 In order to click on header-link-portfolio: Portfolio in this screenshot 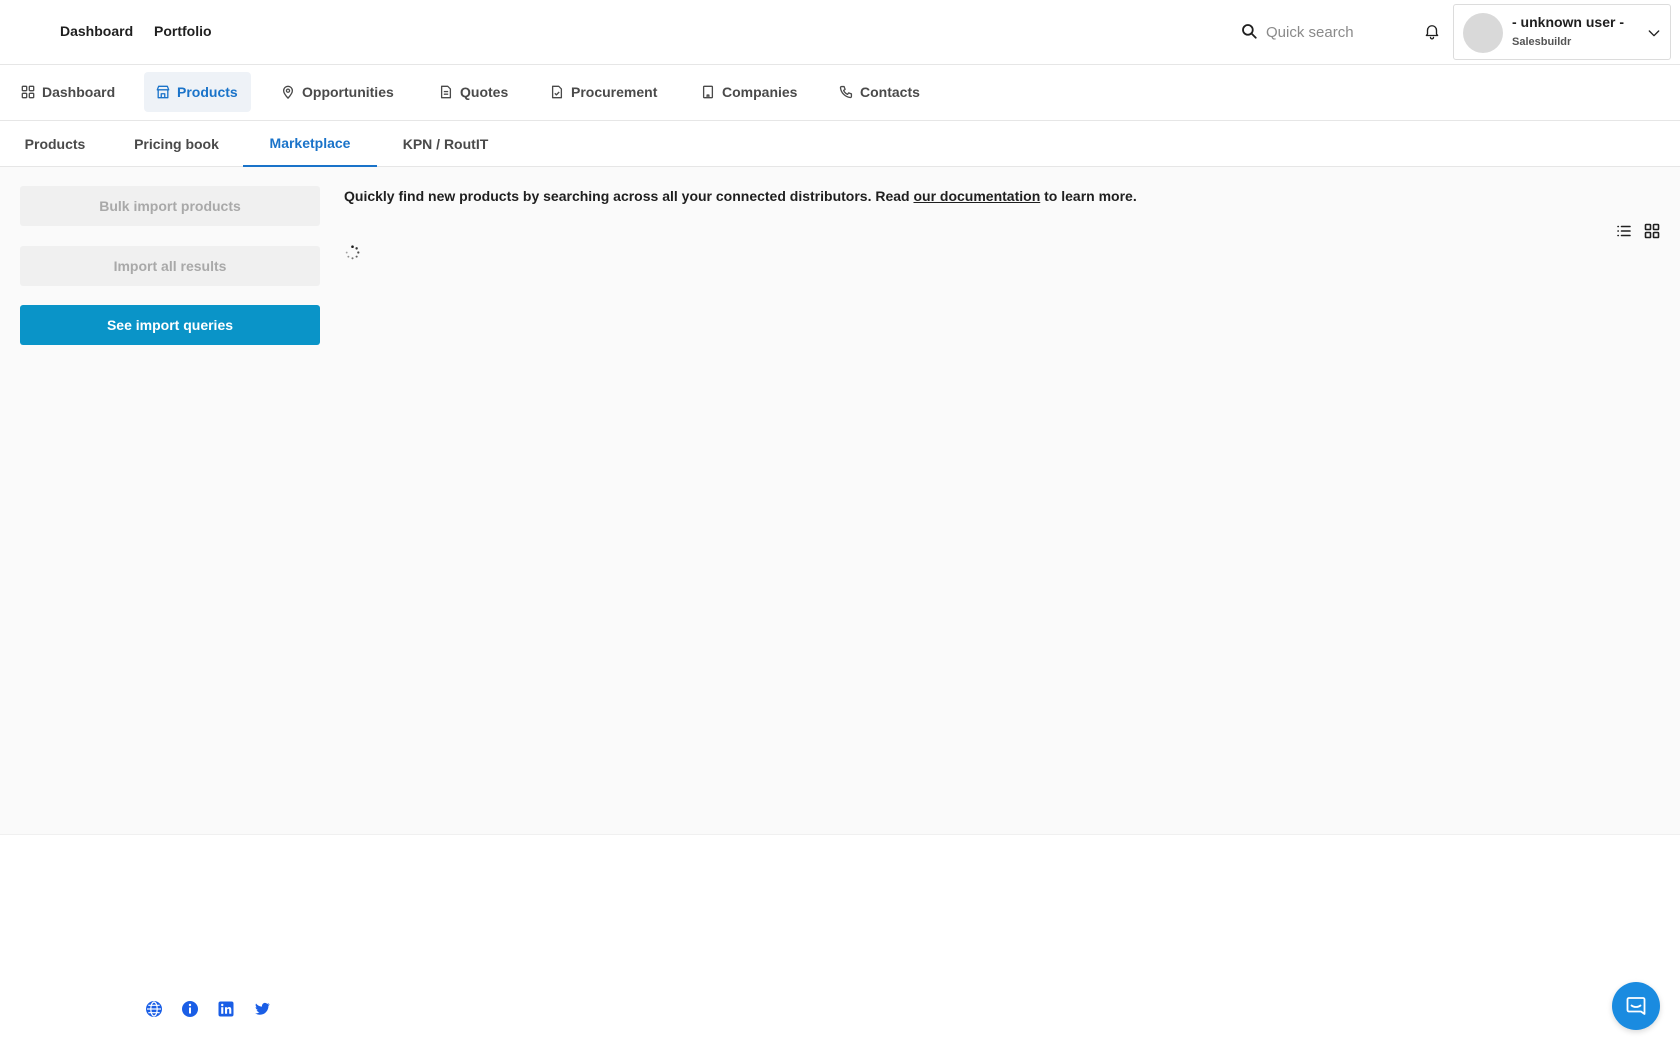, I will do `click(183, 31)`.